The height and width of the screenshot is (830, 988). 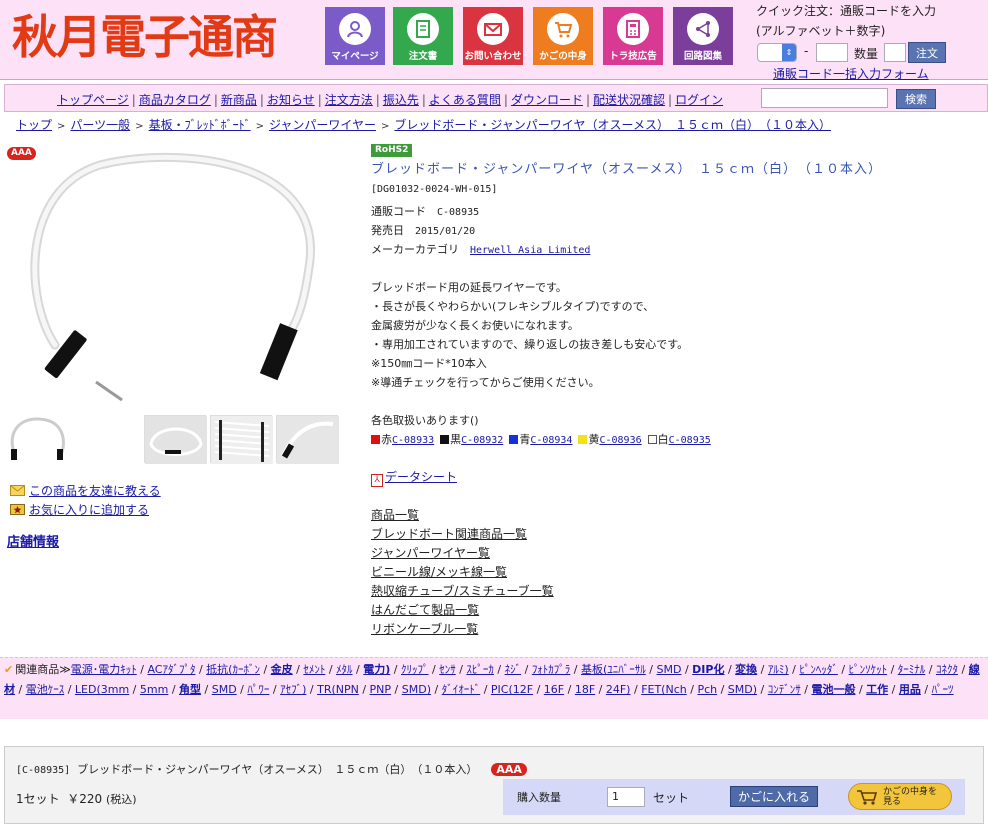 I want to click on color-variant-link: C-08933, so click(x=413, y=440).